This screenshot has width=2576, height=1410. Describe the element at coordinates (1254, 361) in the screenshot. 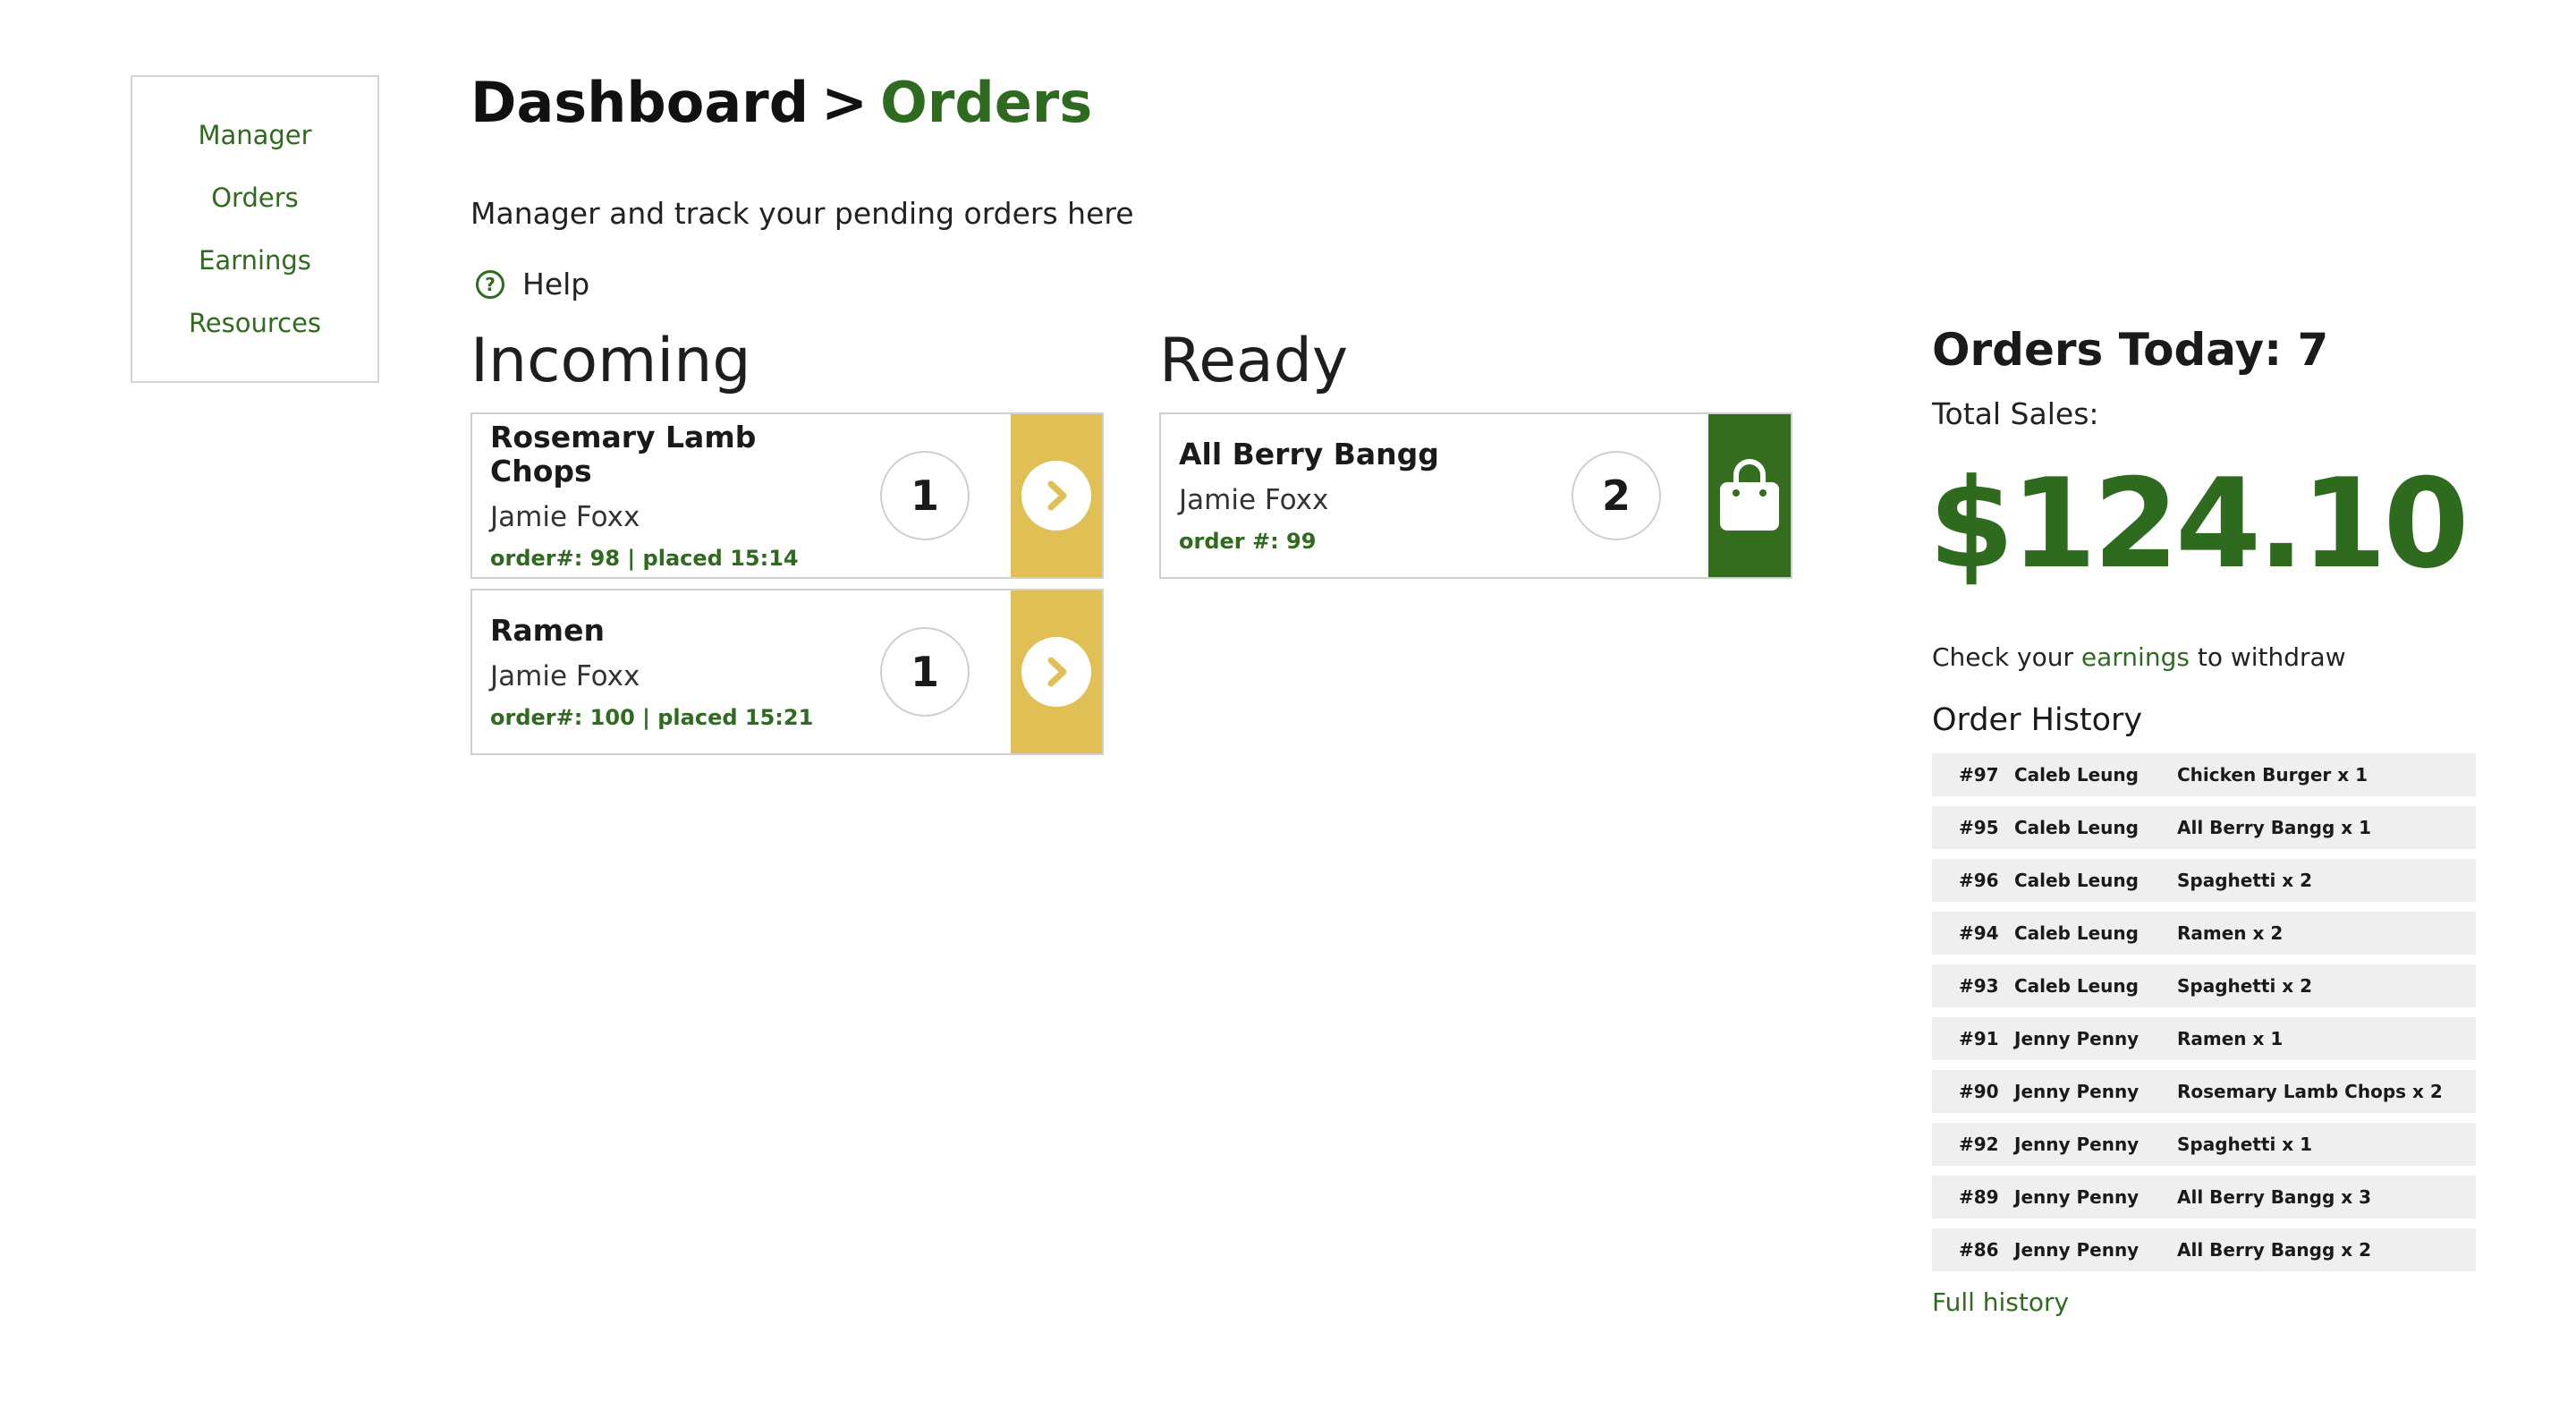

I see `ready-heading: Ready` at that location.